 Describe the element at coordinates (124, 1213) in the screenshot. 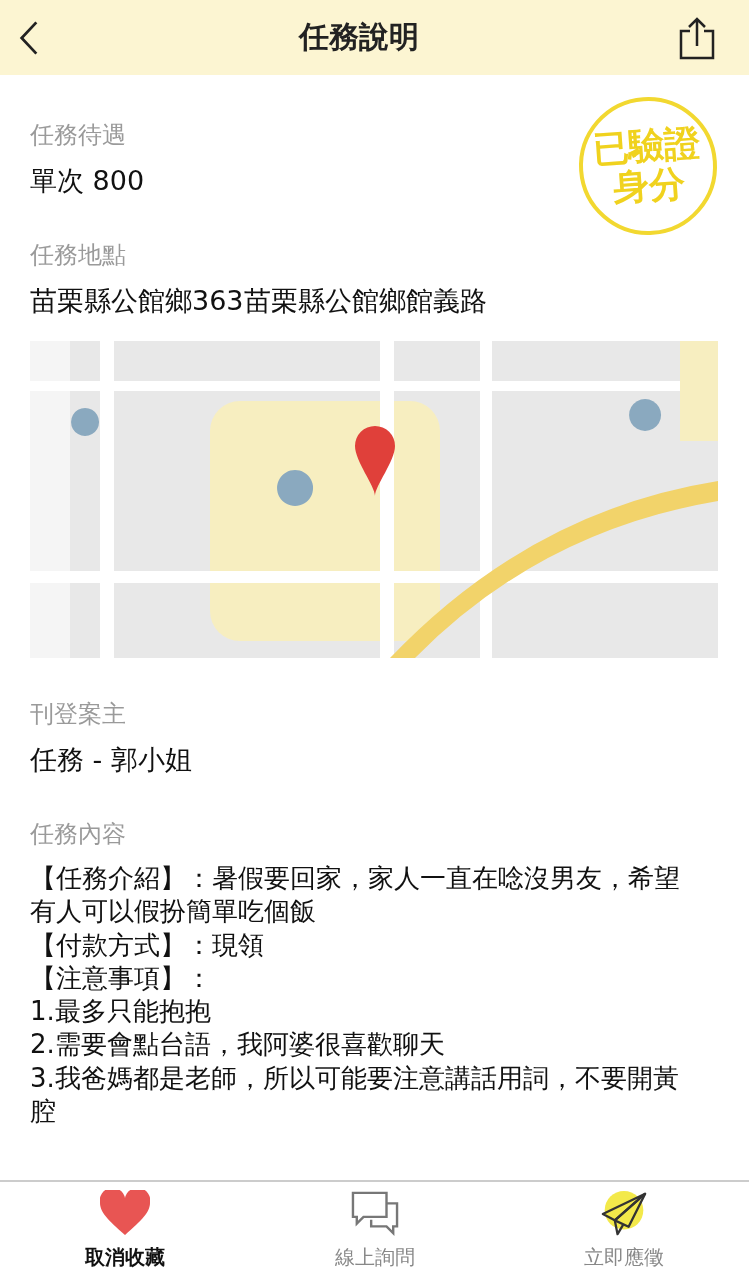

I see `heart-icon` at that location.